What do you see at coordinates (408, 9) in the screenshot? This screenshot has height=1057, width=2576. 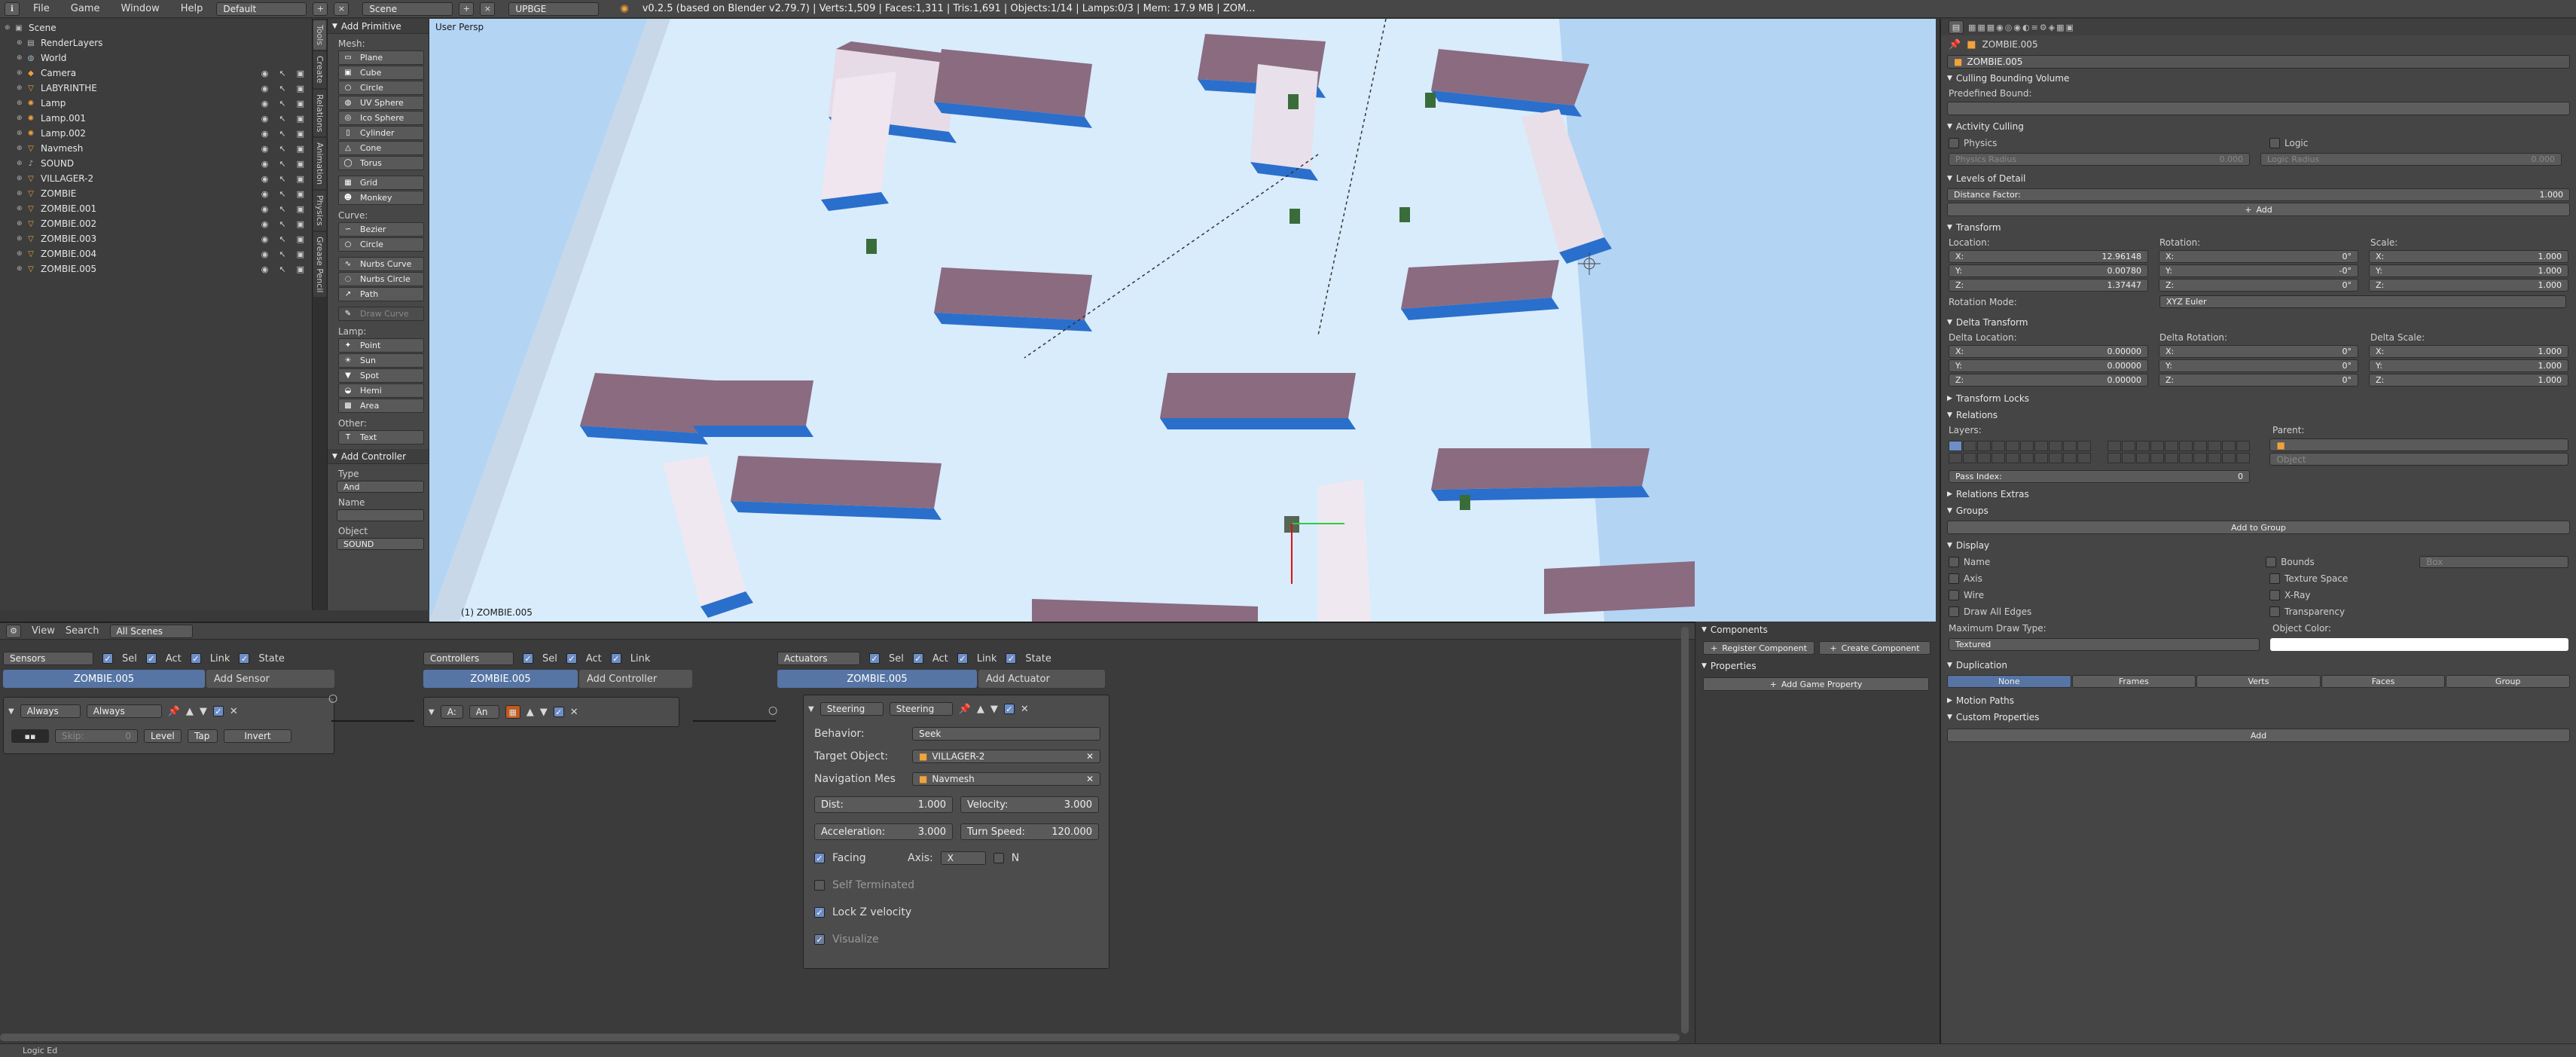 I see `scene-selector: Scene` at bounding box center [408, 9].